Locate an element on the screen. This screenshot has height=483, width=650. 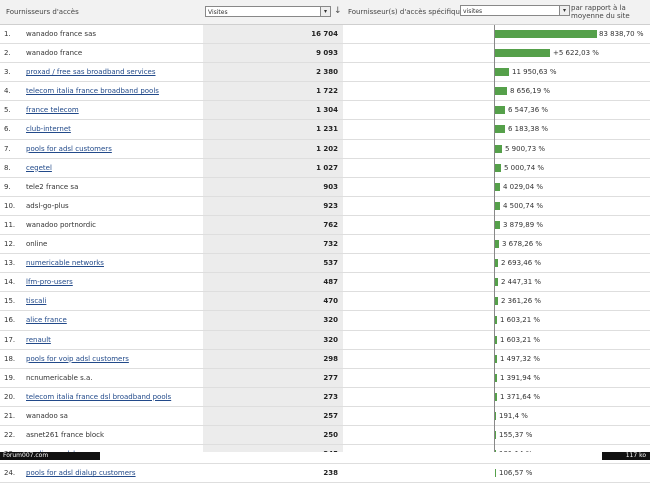
compare-percent: 2 693,46 % is located at coordinates (521, 263).